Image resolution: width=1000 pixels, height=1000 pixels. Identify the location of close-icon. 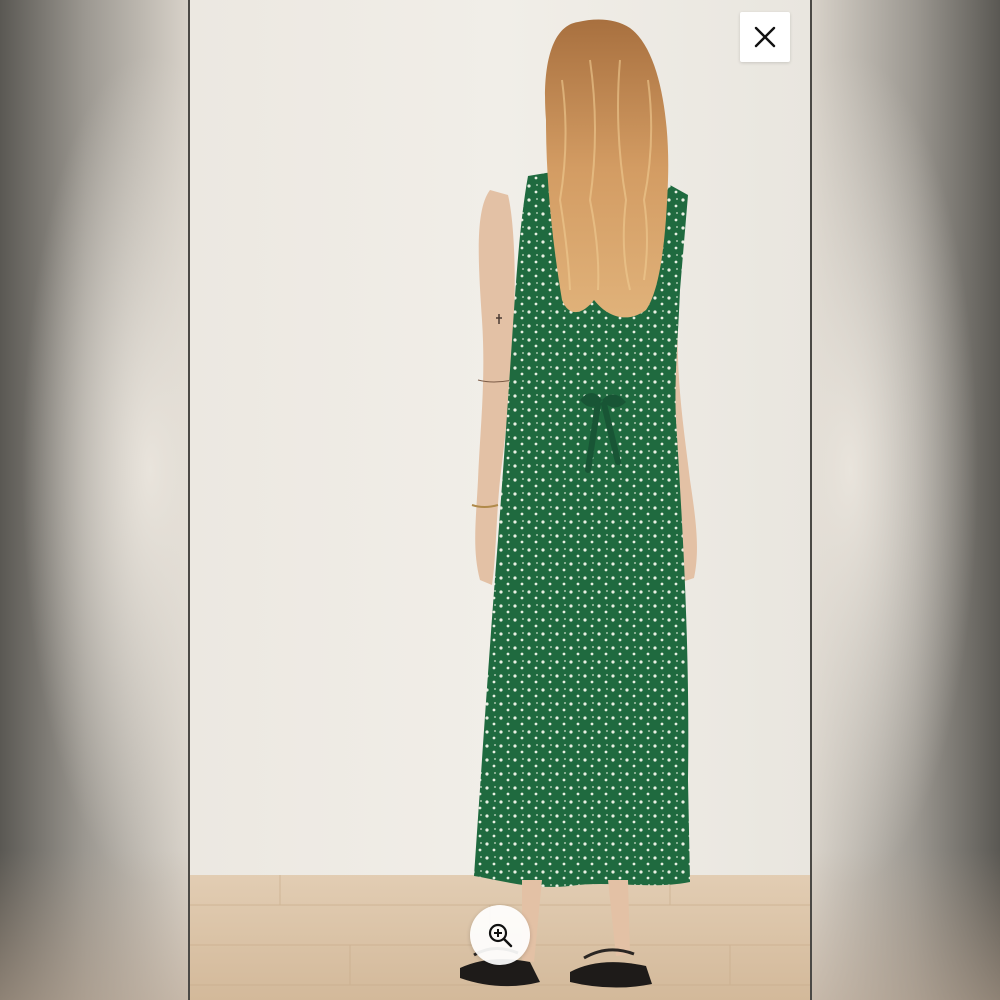
(765, 37).